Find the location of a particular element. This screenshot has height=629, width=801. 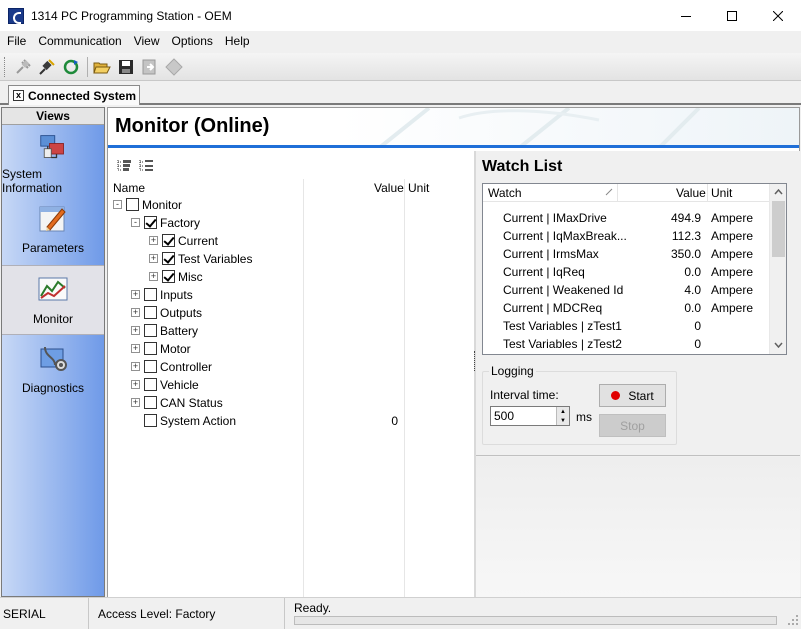

tab-connected-system: x Connected System is located at coordinates (74, 95).